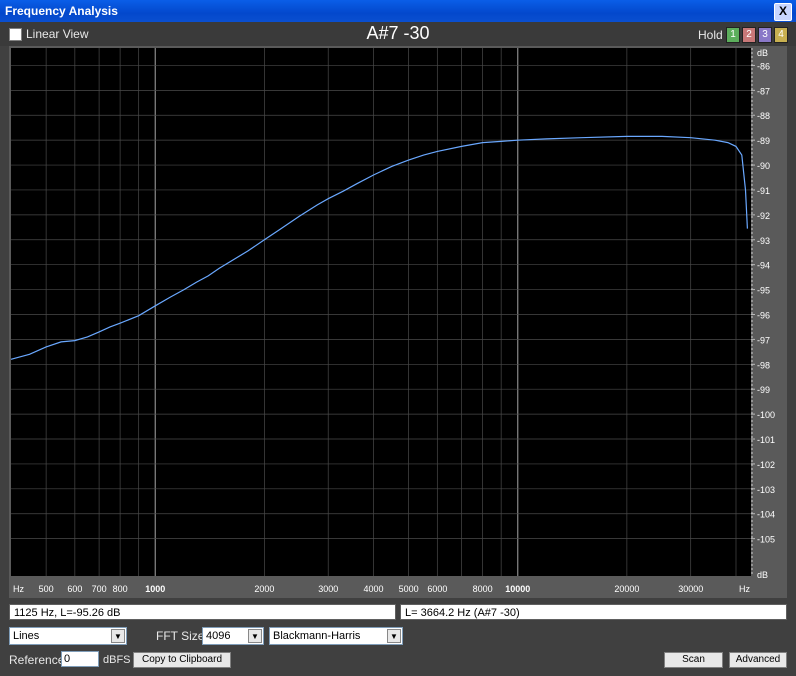  What do you see at coordinates (763, 340) in the screenshot?
I see `y-tick-label: -97` at bounding box center [763, 340].